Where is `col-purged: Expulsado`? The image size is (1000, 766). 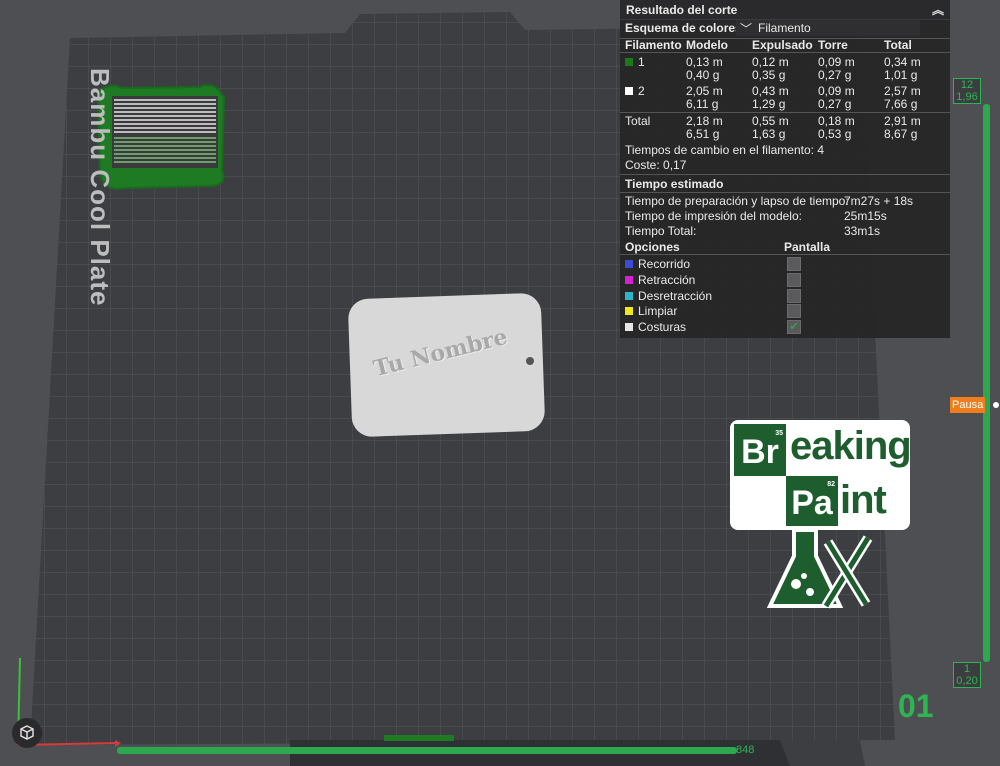 col-purged: Expulsado is located at coordinates (782, 45).